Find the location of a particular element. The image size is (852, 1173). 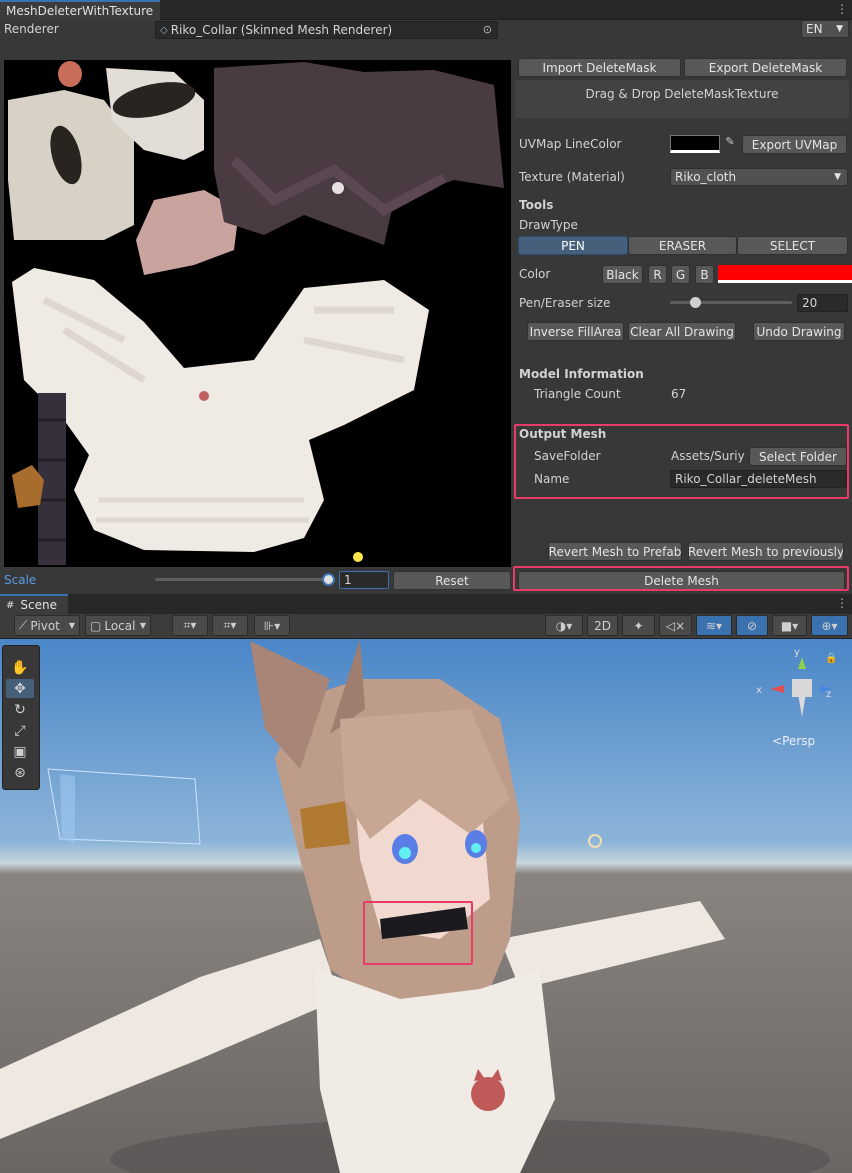

eyedropper-icon: ✎ is located at coordinates (730, 144).